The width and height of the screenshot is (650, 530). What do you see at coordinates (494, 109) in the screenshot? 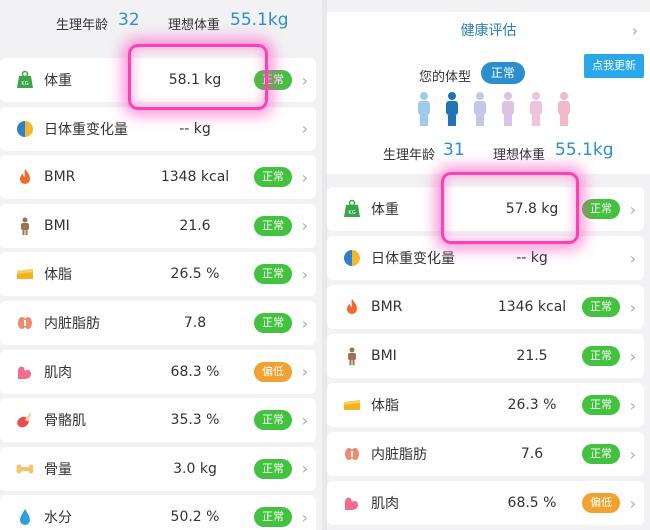
I see `body-type-figures` at bounding box center [494, 109].